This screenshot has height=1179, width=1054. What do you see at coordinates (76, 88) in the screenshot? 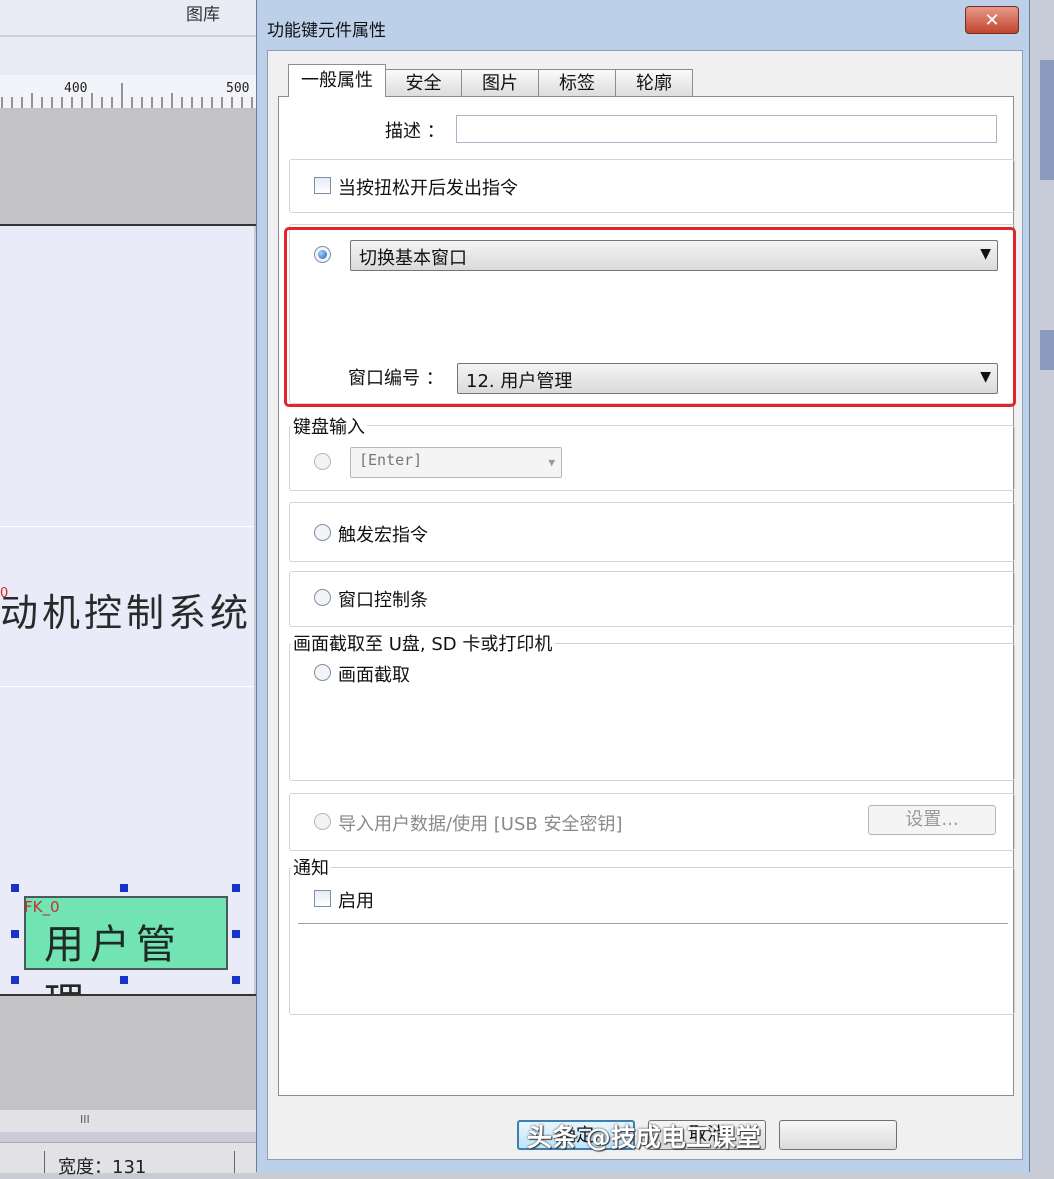
I see `ruler-label-400: 400` at bounding box center [76, 88].